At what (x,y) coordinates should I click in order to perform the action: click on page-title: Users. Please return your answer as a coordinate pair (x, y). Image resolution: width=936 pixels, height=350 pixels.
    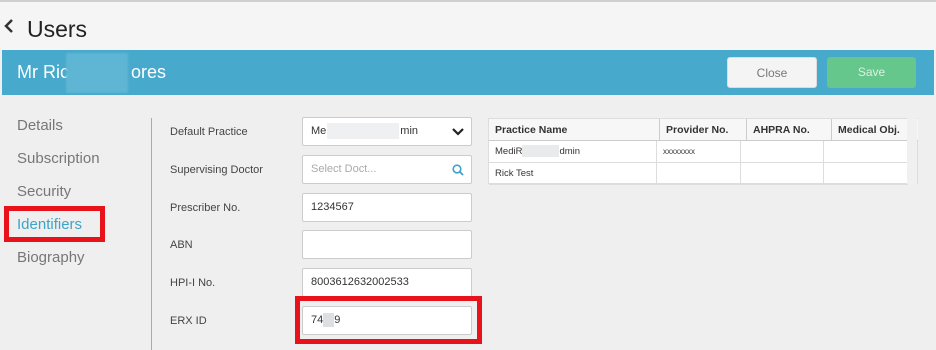
    Looking at the image, I should click on (57, 29).